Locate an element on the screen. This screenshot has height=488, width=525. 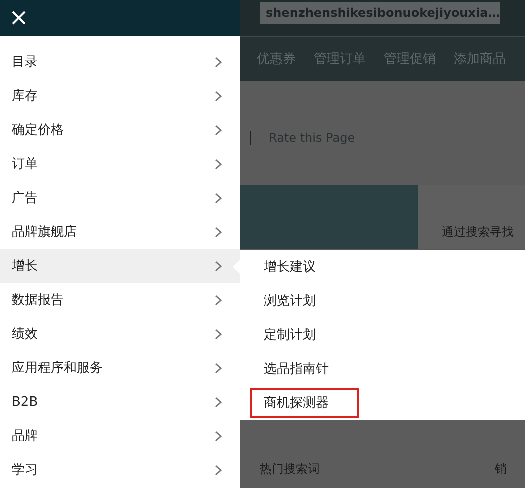
menu-item: 绩效 is located at coordinates (120, 334).